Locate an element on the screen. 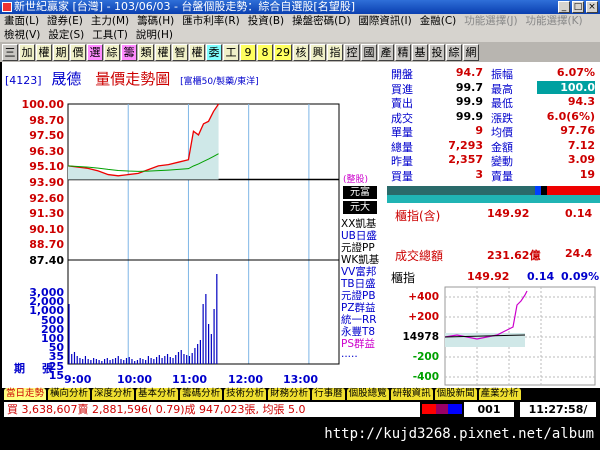 Image resolution: width=600 pixels, height=450 pixels. volume-tick: 15 is located at coordinates (56, 375).